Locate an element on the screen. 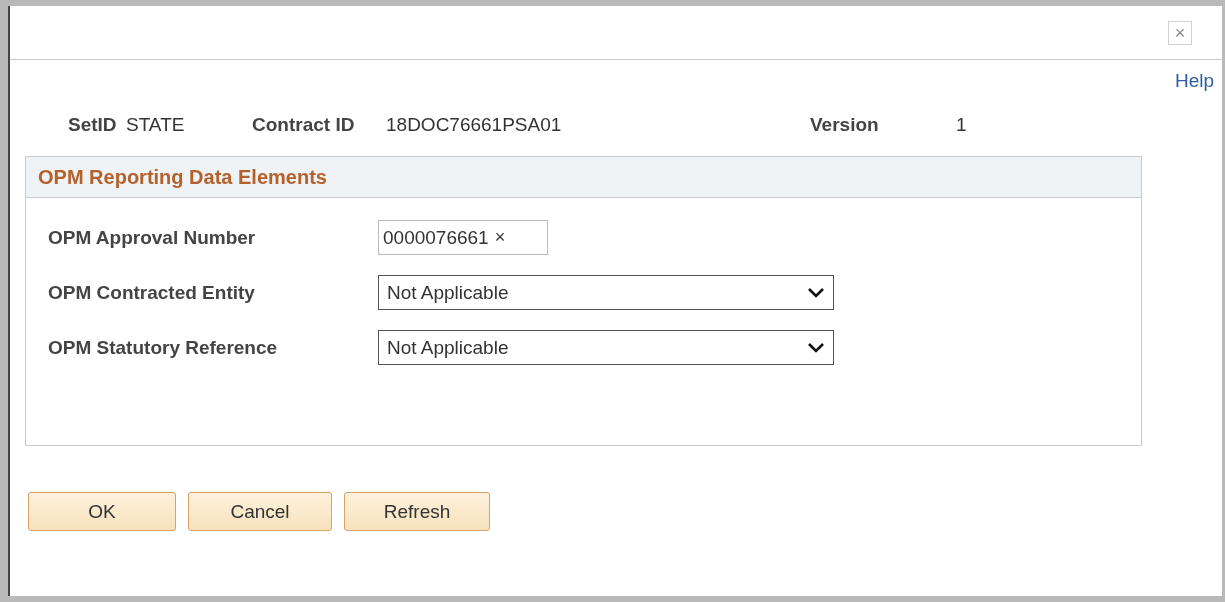 This screenshot has width=1225, height=602. section-title: OPM Reporting Data Elements is located at coordinates (583, 177).